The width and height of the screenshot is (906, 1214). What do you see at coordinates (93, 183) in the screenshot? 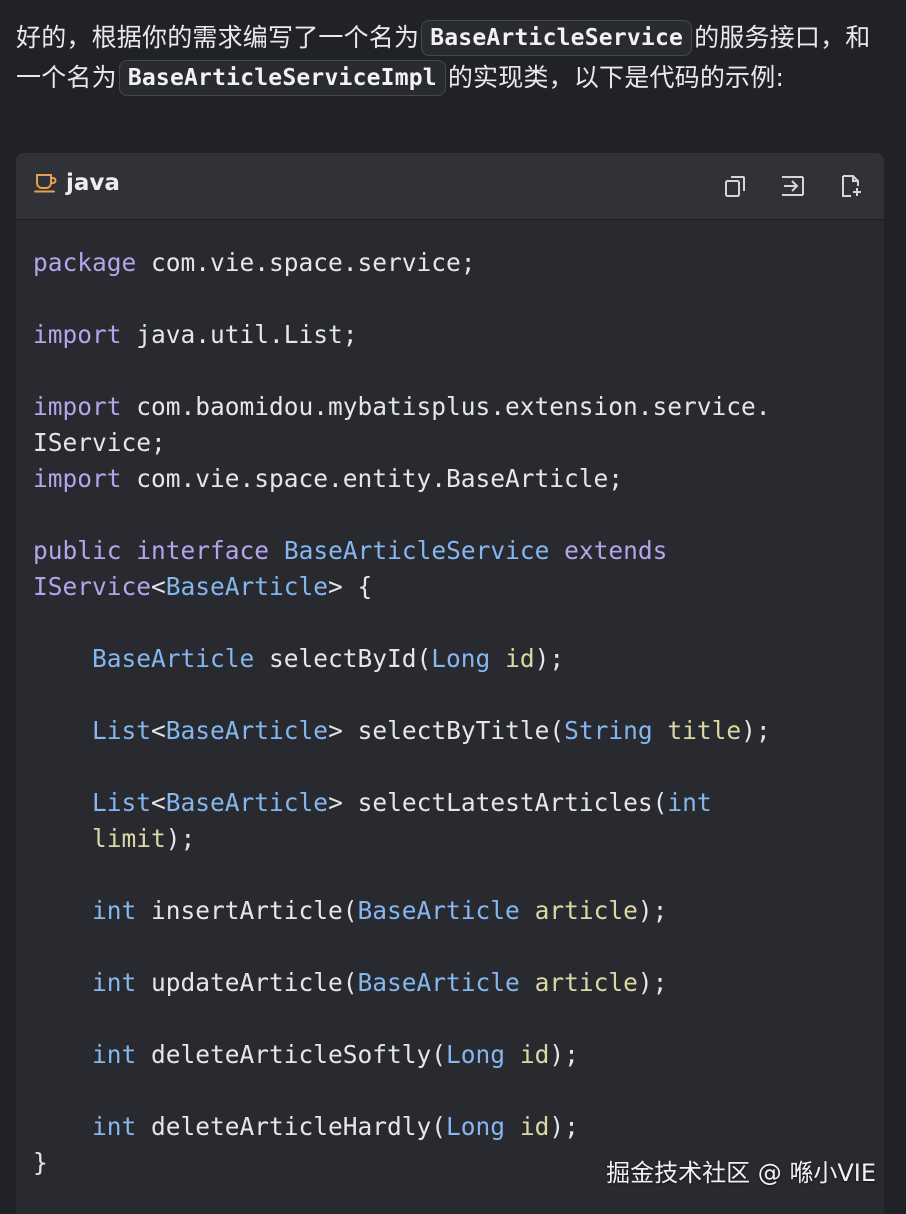
I see `code-language-label: java` at bounding box center [93, 183].